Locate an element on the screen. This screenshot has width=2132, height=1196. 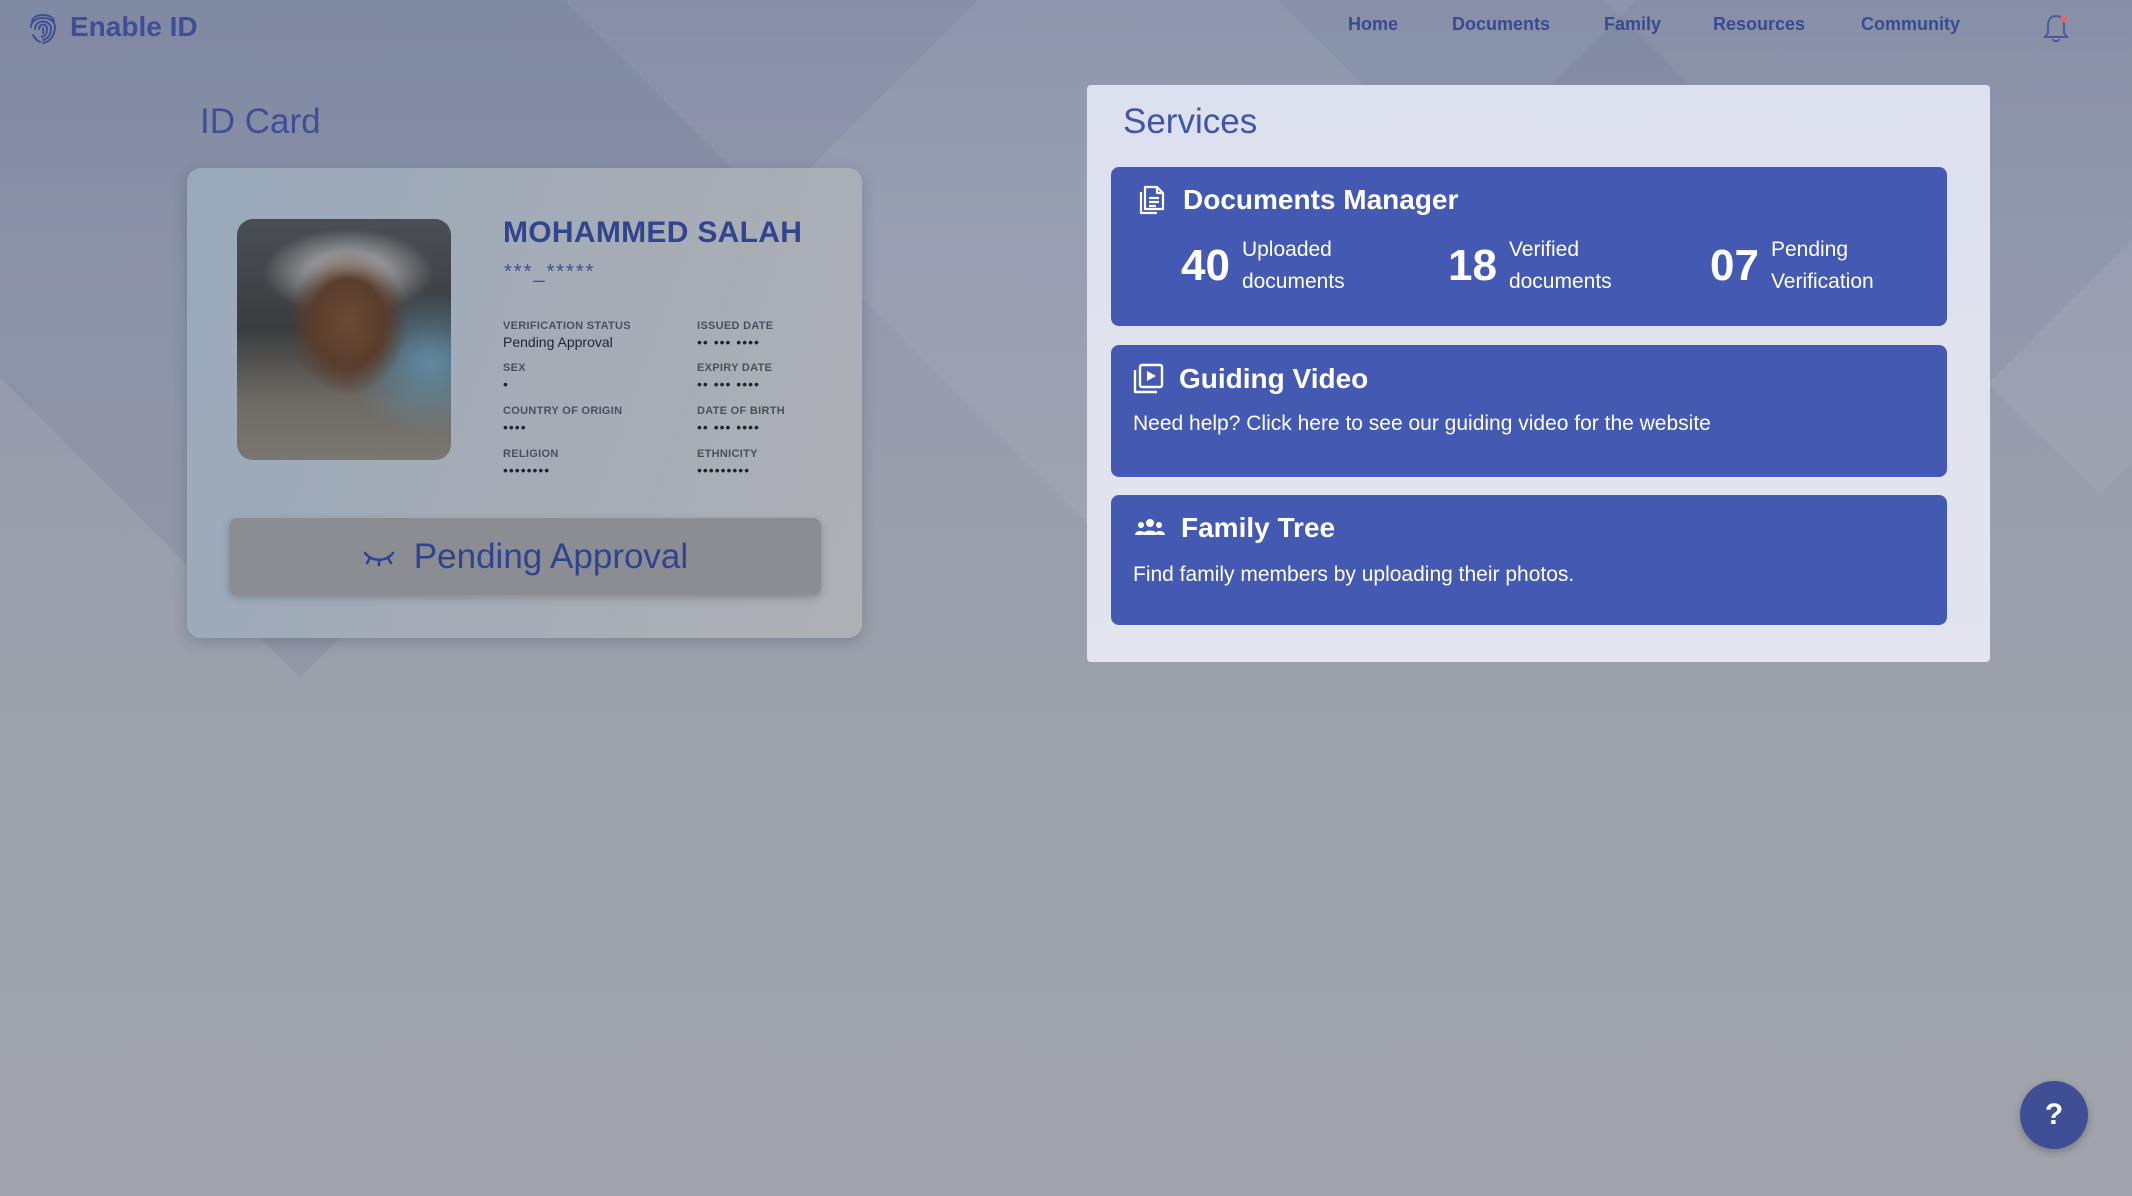
stat-label: Verified documents is located at coordinates (1560, 265).